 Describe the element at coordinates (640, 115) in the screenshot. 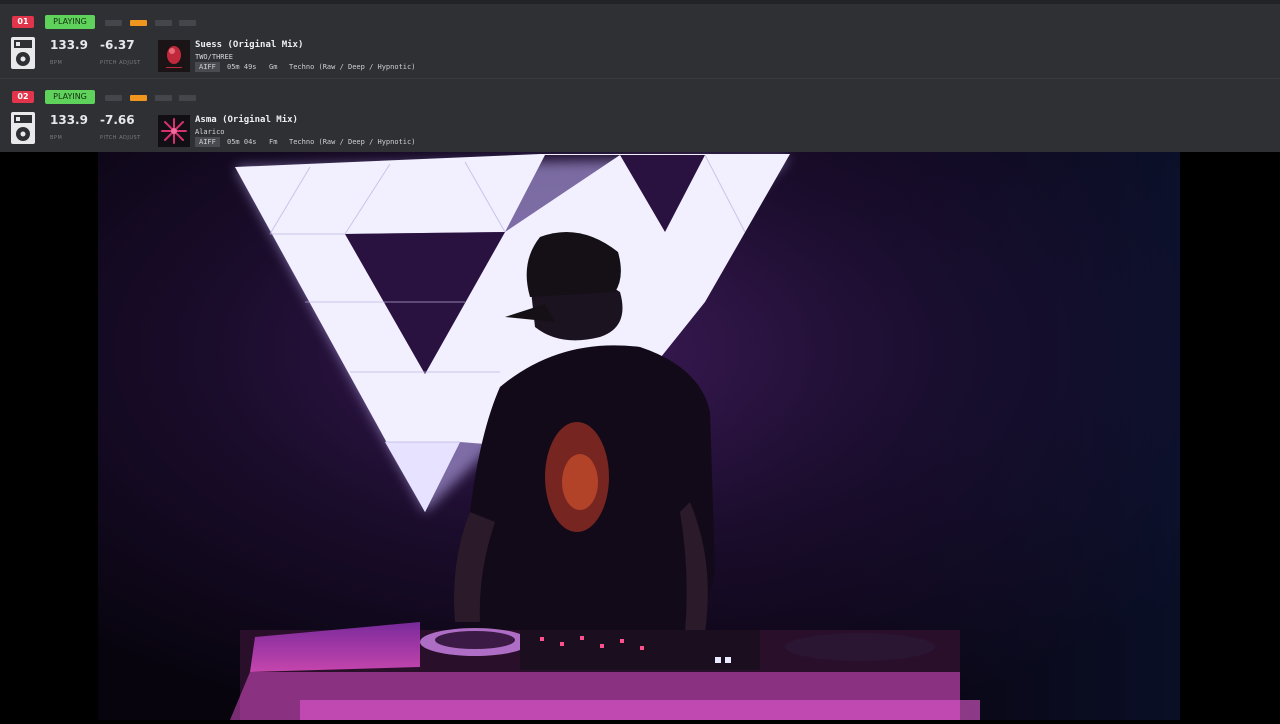

I see `deck-panel: 02 PLAYING 133.9 BPM -7.66 PITCH ADJUST` at that location.